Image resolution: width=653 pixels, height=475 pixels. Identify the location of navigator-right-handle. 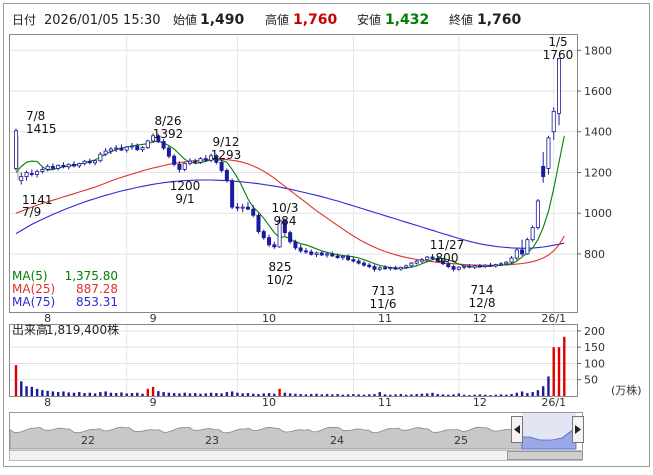
(578, 429).